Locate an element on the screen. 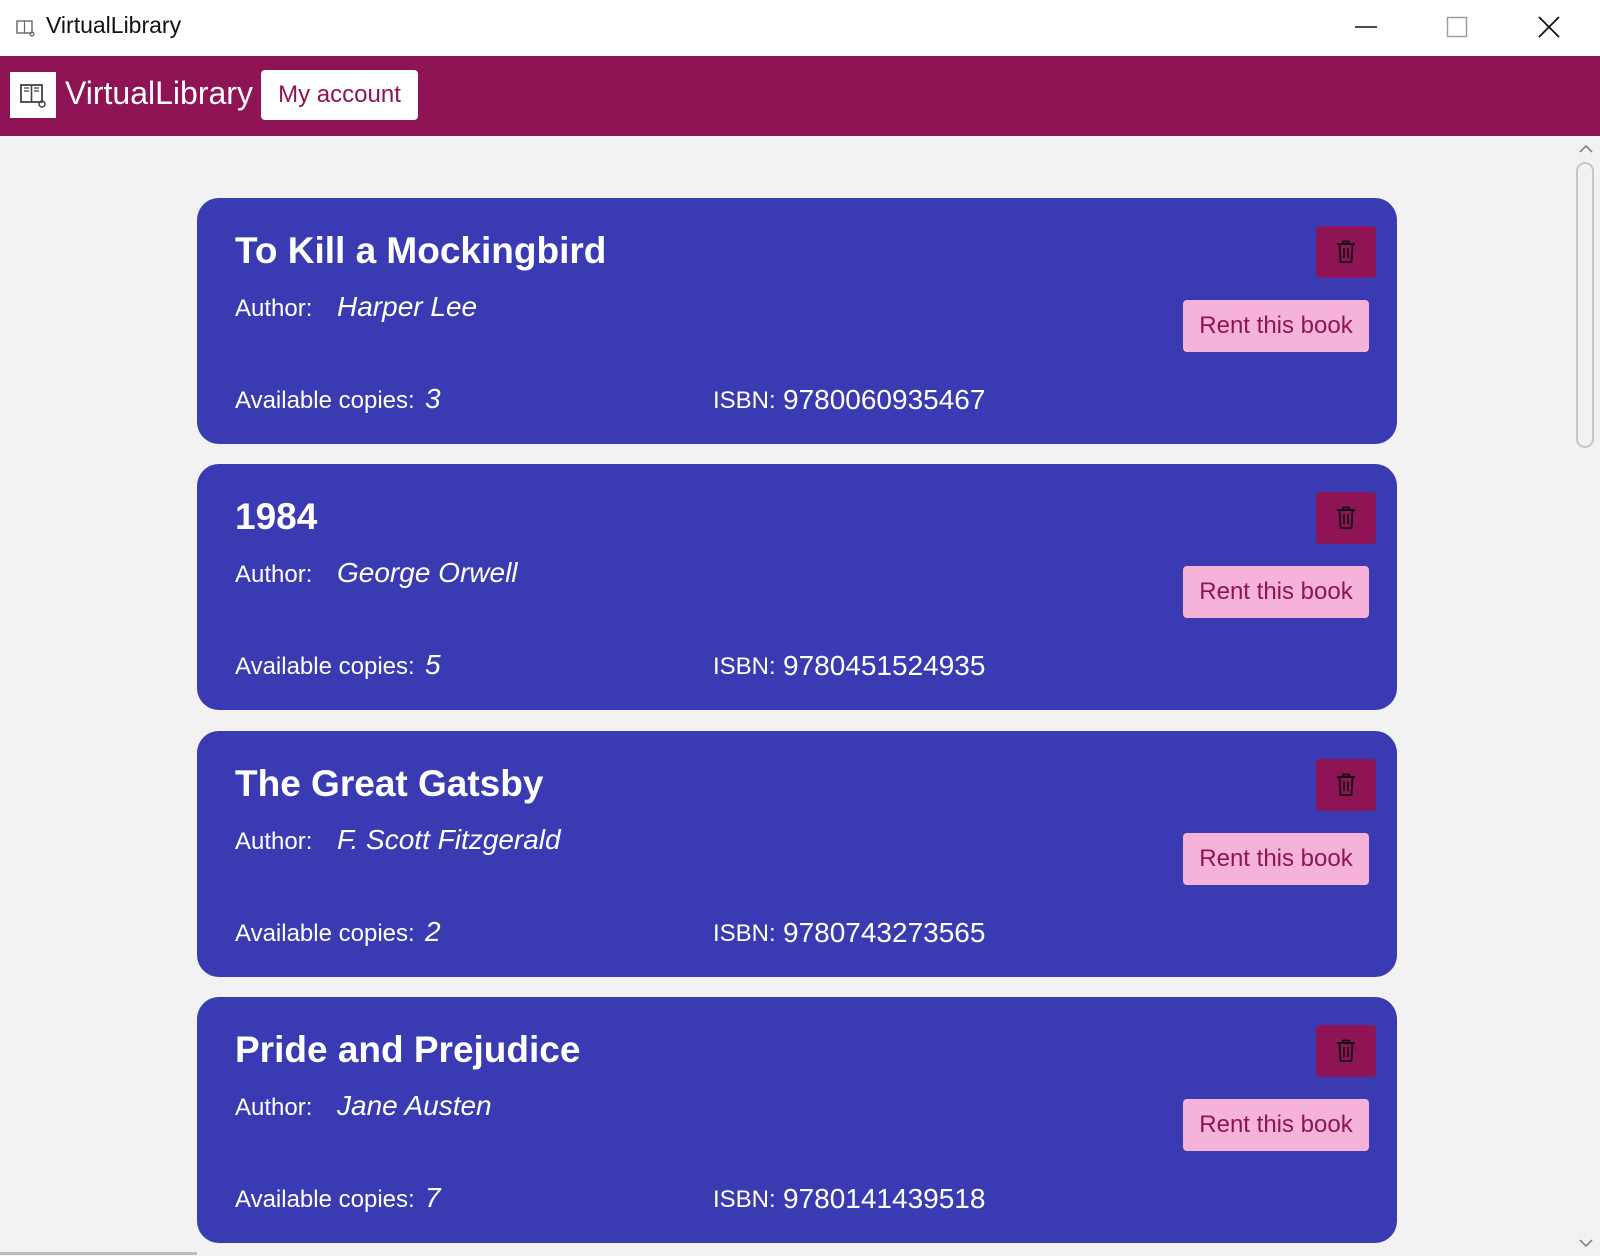  minimize-button is located at coordinates (1366, 27).